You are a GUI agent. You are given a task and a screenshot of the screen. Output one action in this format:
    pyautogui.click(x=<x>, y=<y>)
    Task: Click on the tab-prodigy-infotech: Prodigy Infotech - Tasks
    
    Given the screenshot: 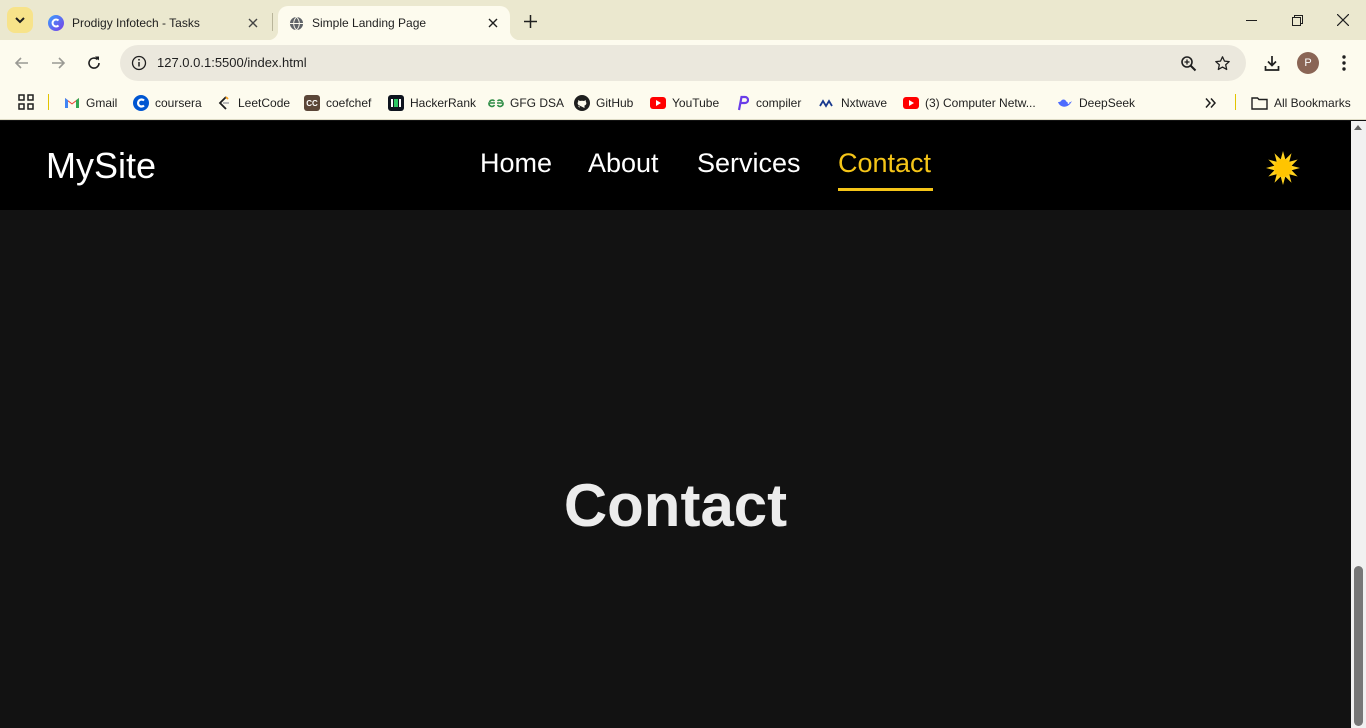 What is the action you would take?
    pyautogui.click(x=154, y=23)
    